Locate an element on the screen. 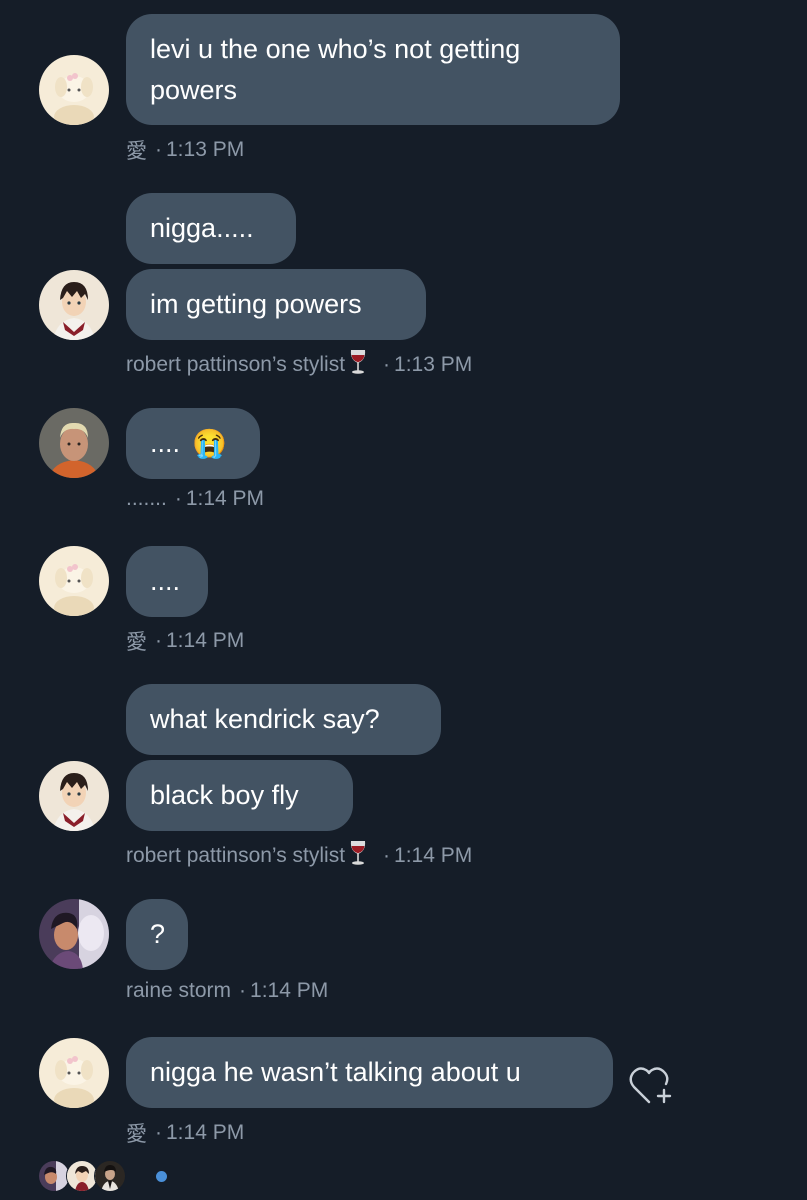 This screenshot has width=807, height=1200. message-bubble: levi u the one who’s not getting powers is located at coordinates (373, 69).